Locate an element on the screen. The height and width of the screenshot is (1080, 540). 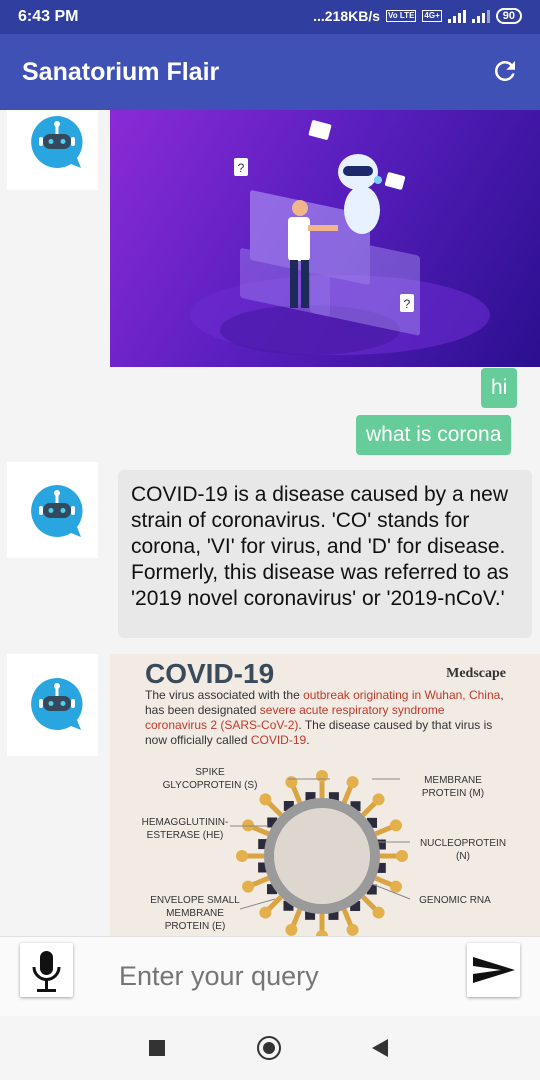
system-nav-bar is located at coordinates (270, 1048).